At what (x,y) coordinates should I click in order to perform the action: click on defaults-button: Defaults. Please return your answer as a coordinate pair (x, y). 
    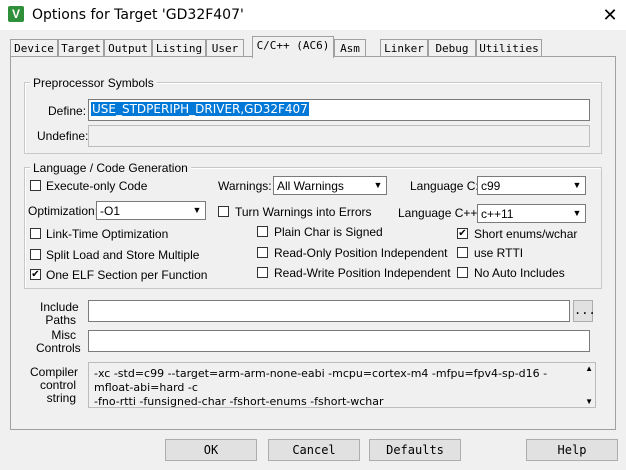
    Looking at the image, I should click on (415, 450).